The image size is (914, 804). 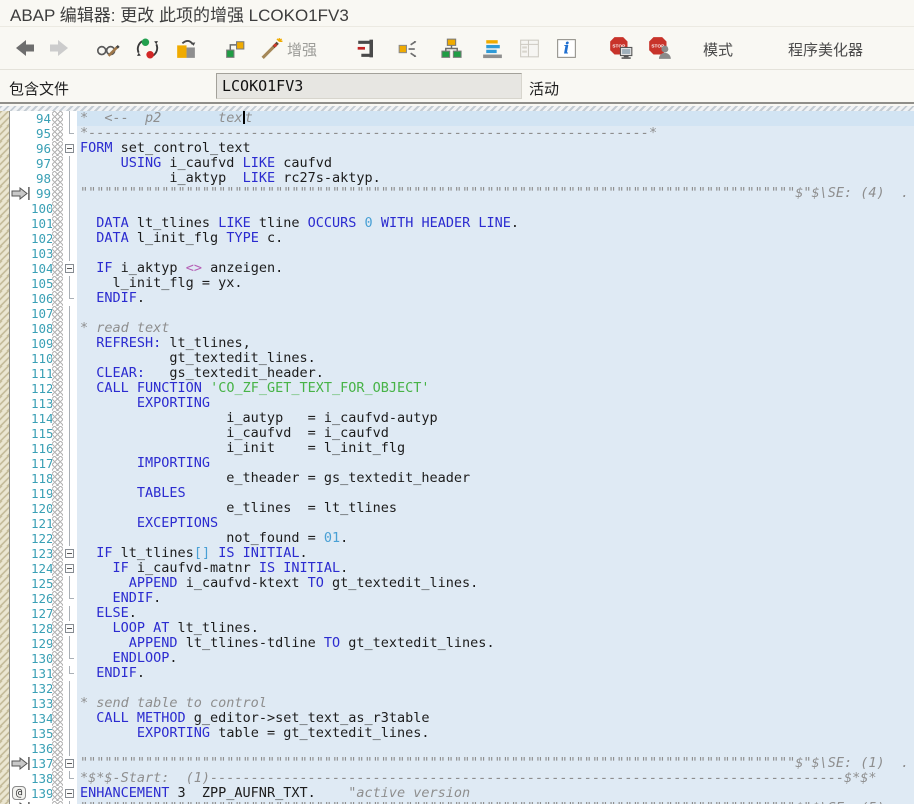 I want to click on code-line: 123 IF lt_tlines[] IS INITIAL., so click(x=457, y=553).